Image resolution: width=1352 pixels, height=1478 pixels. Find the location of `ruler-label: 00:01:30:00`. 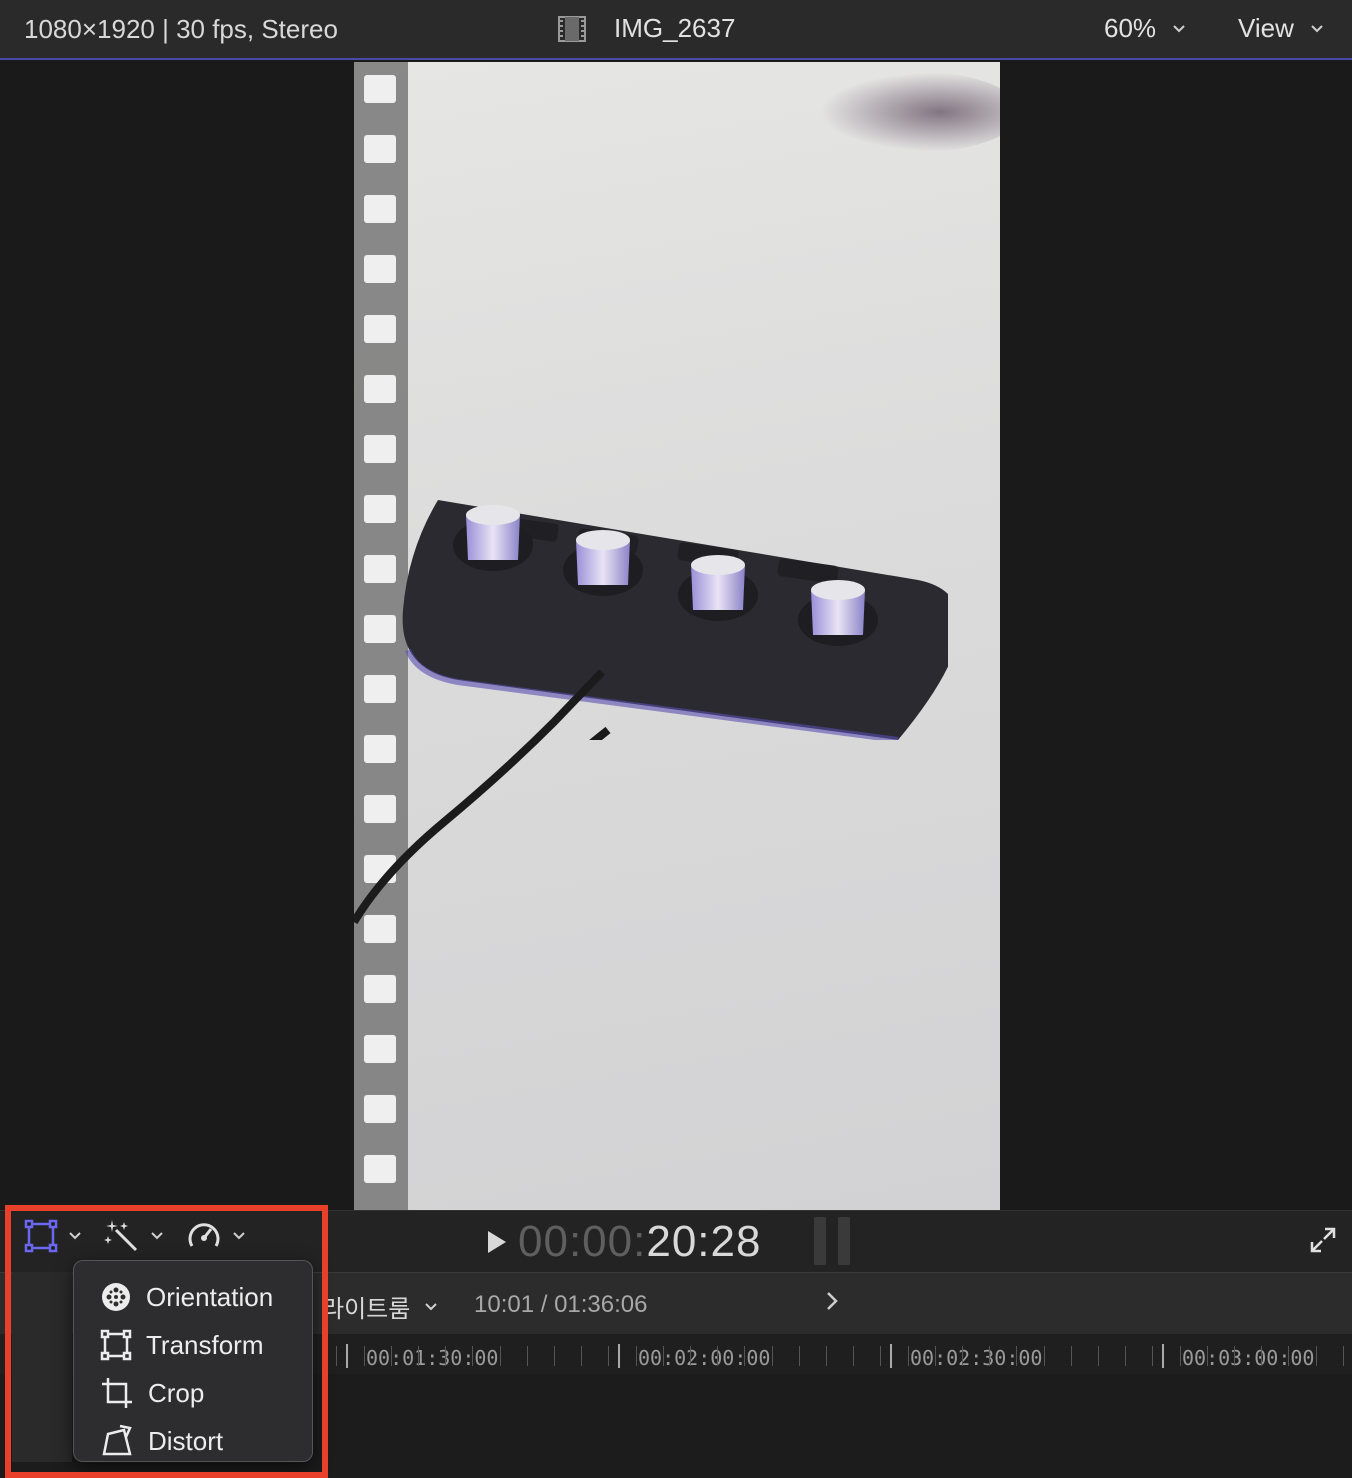

ruler-label: 00:01:30:00 is located at coordinates (432, 1358).